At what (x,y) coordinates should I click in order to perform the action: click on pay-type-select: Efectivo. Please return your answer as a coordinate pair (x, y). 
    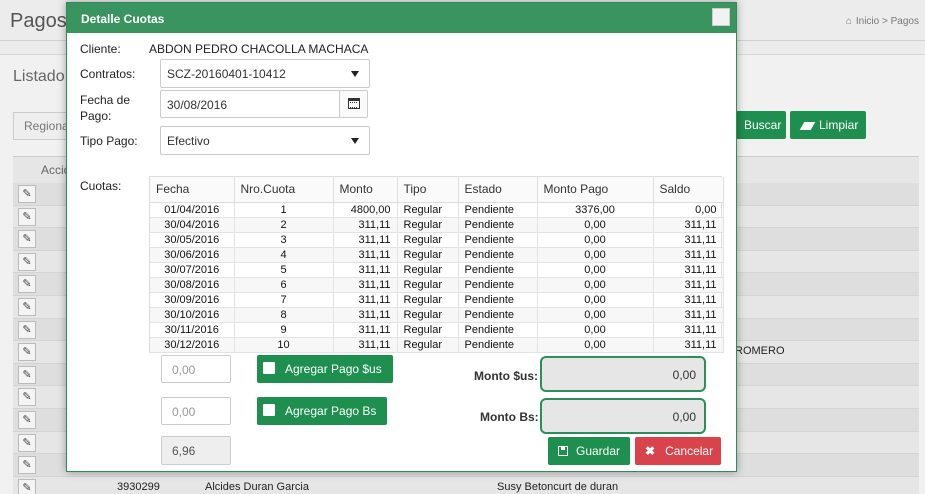
    Looking at the image, I should click on (265, 140).